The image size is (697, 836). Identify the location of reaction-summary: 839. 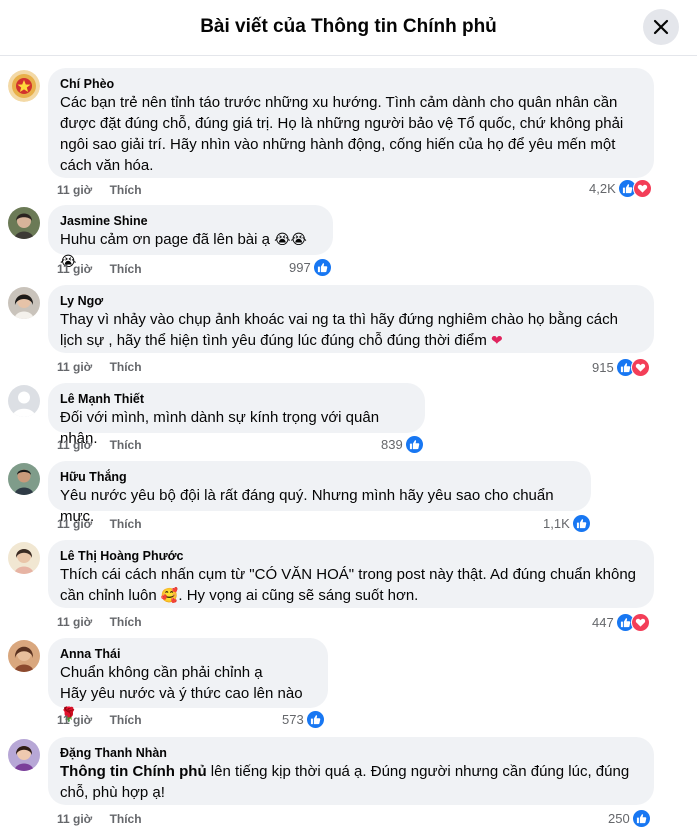
(402, 444).